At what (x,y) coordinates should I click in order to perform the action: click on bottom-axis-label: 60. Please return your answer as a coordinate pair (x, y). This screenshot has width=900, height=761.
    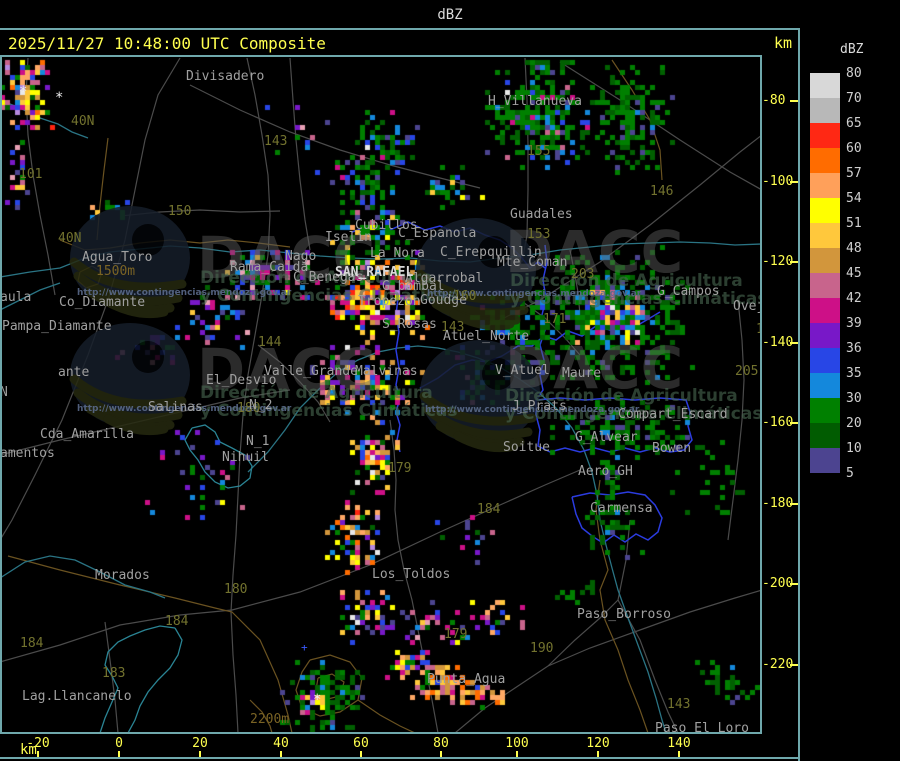
    Looking at the image, I should click on (361, 743).